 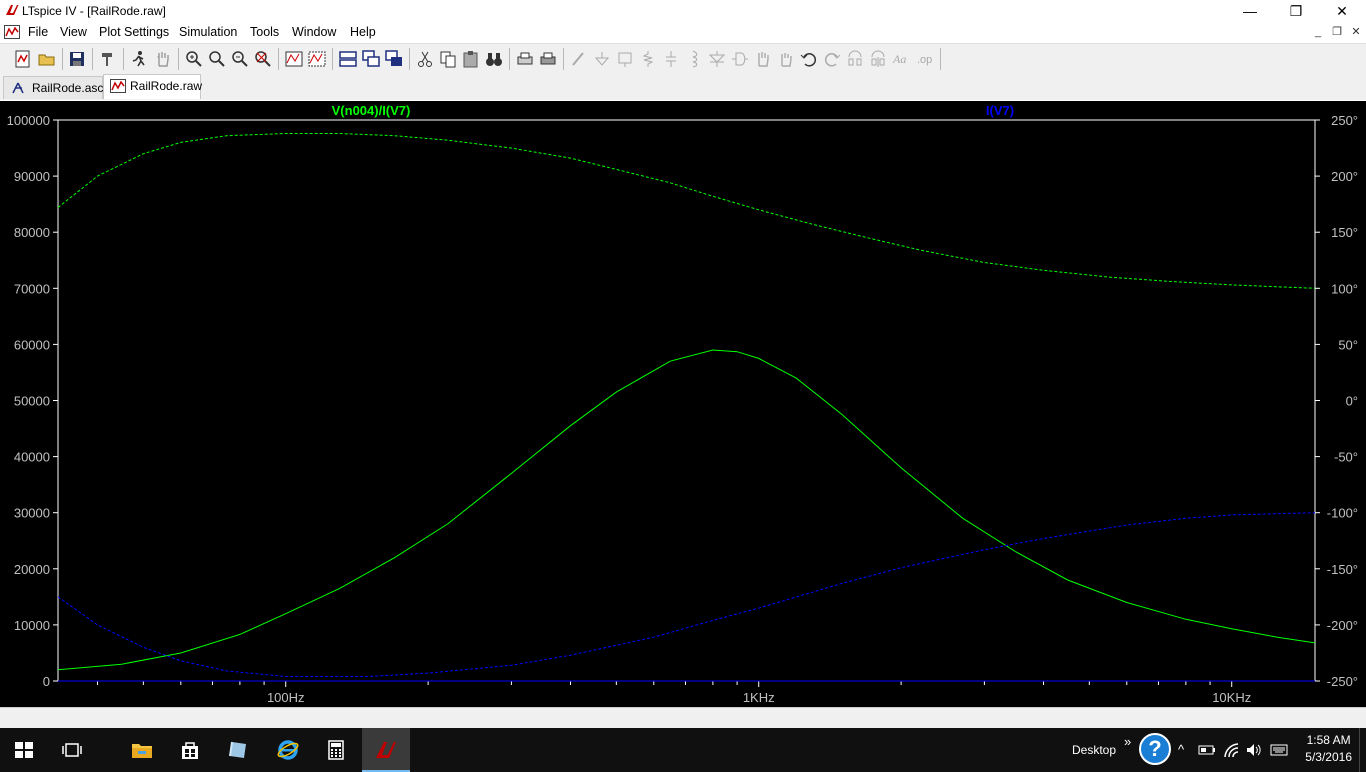 I want to click on cut-icon, so click(x=425, y=59).